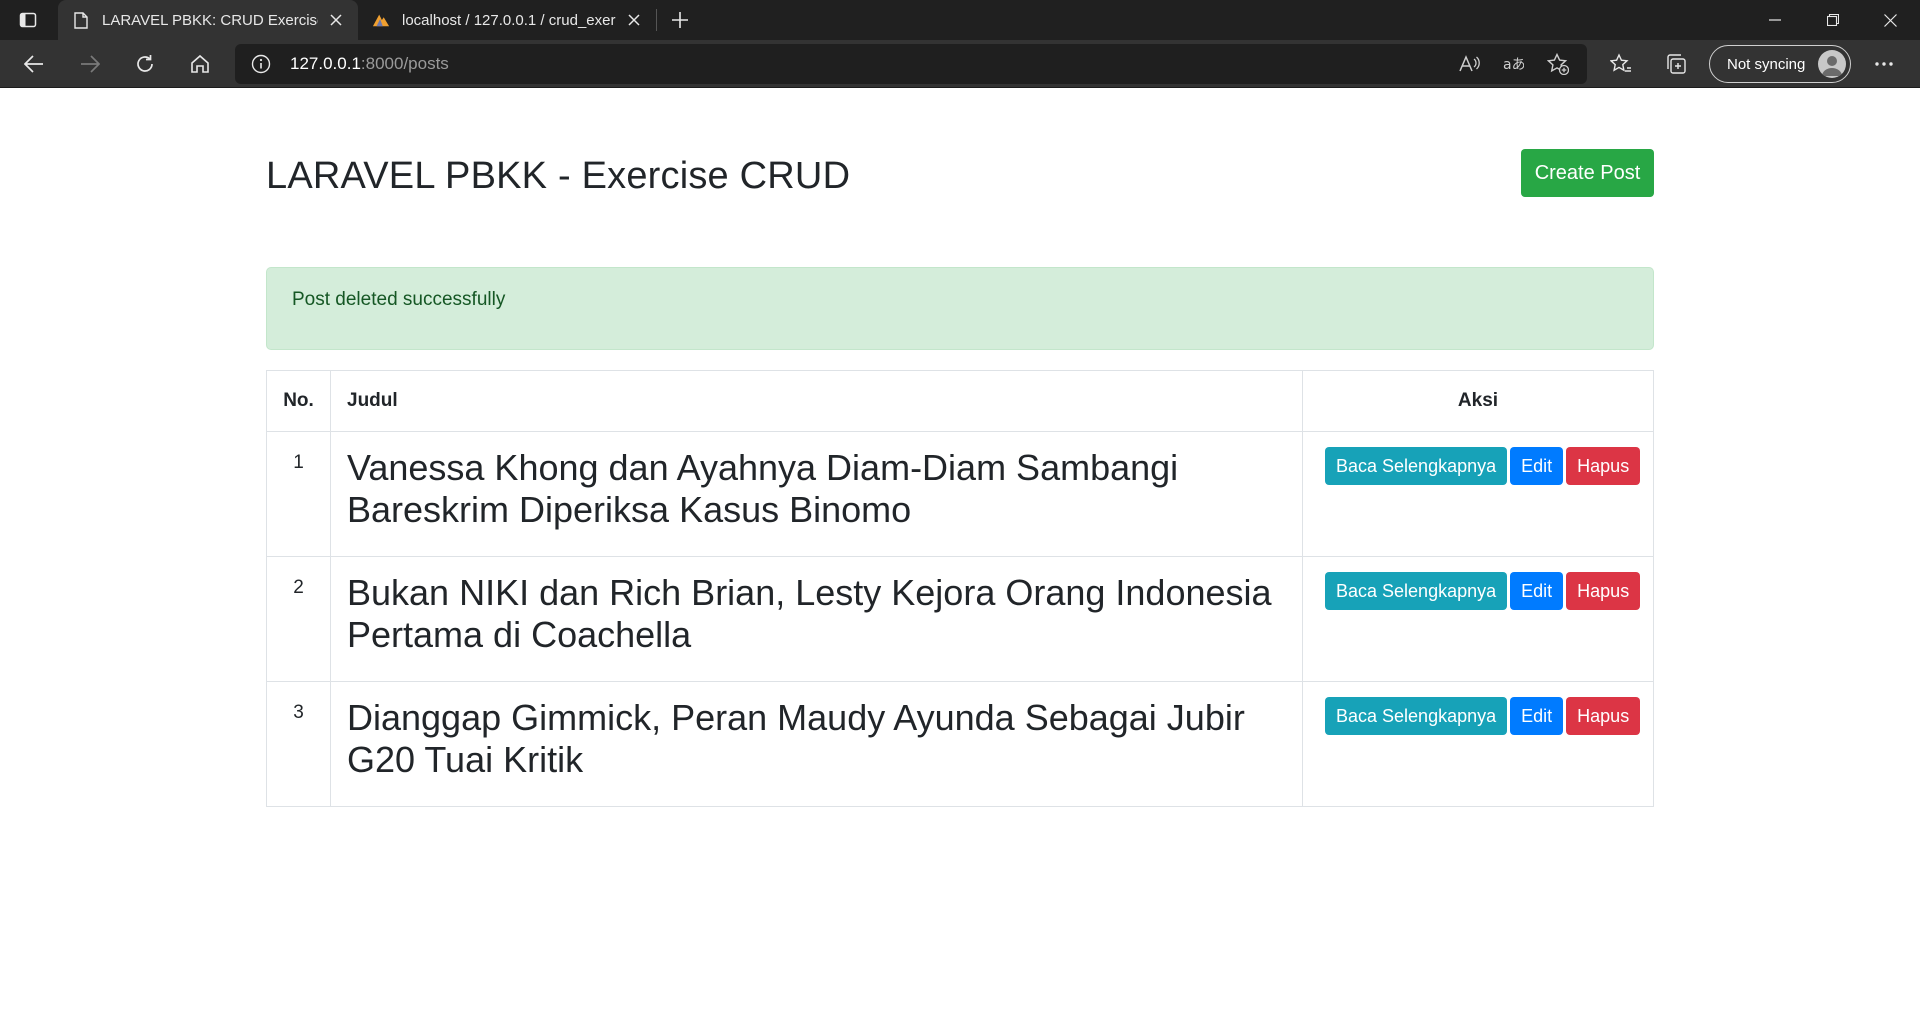 Image resolution: width=1920 pixels, height=1018 pixels. What do you see at coordinates (325, 63) in the screenshot?
I see `url-host: 127.0.0.1` at bounding box center [325, 63].